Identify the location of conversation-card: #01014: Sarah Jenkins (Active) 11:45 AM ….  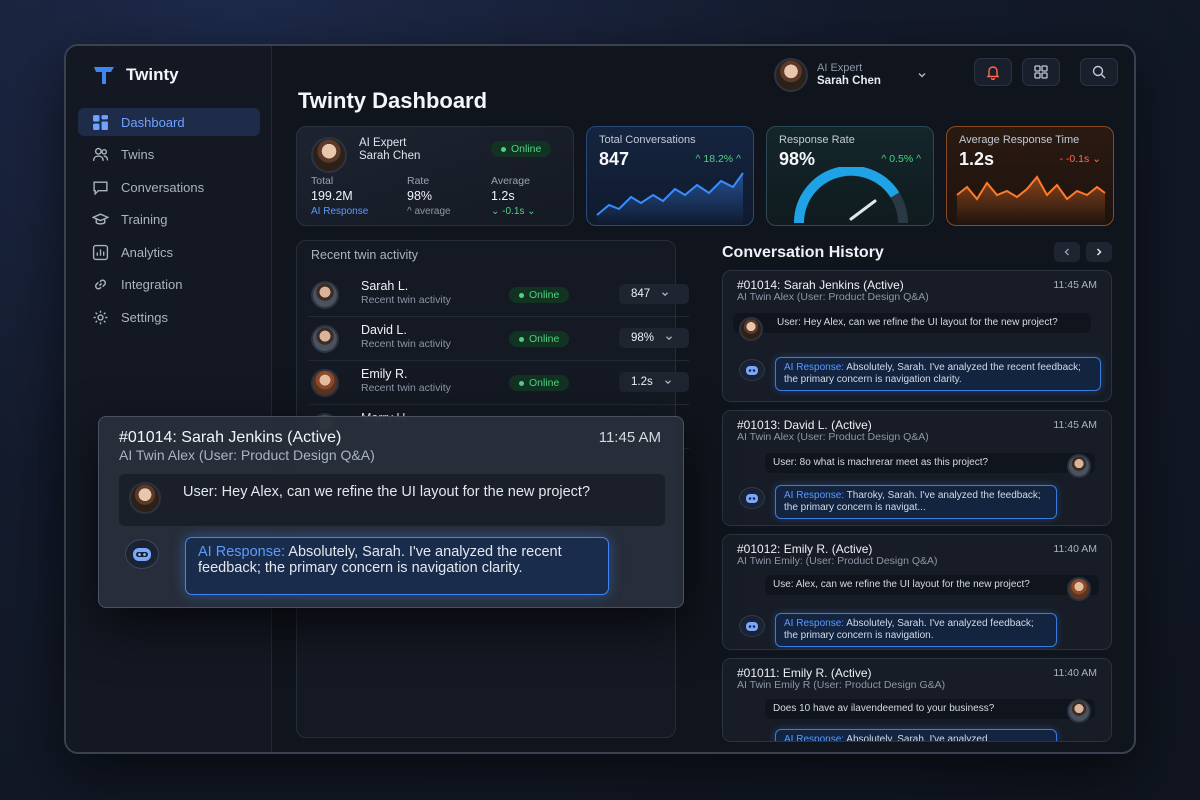
(917, 336).